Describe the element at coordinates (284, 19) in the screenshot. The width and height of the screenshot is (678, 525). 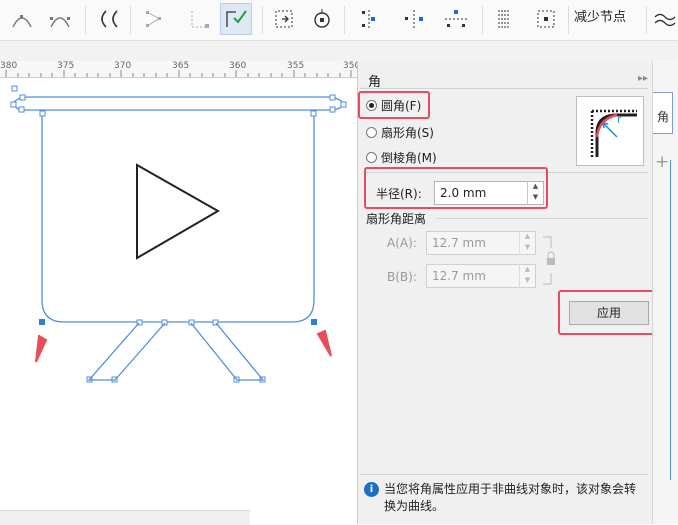
I see `reverse-curve-icon` at that location.